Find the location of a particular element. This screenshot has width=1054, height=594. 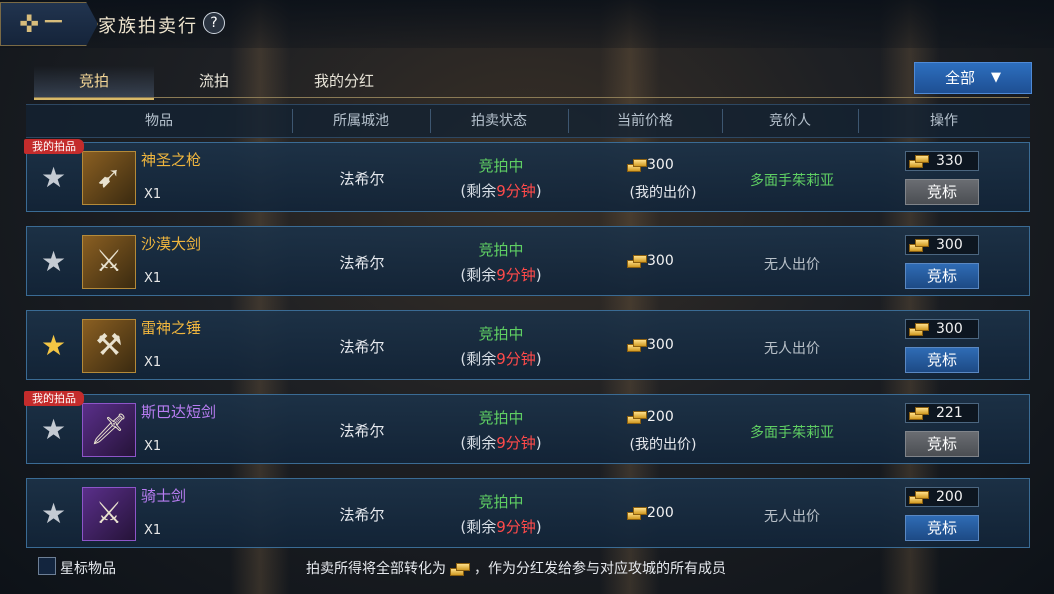

tab-my-dividend: 我的分红 is located at coordinates (344, 82).